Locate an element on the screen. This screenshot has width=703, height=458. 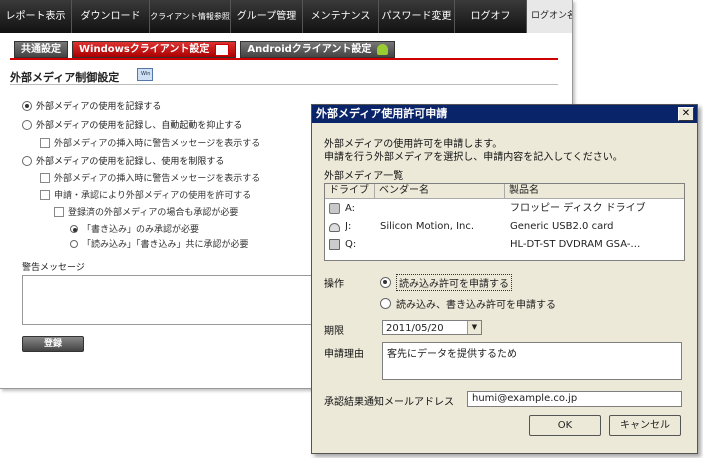
tab-android-label: Androidクライアント設定 is located at coordinates (309, 49).